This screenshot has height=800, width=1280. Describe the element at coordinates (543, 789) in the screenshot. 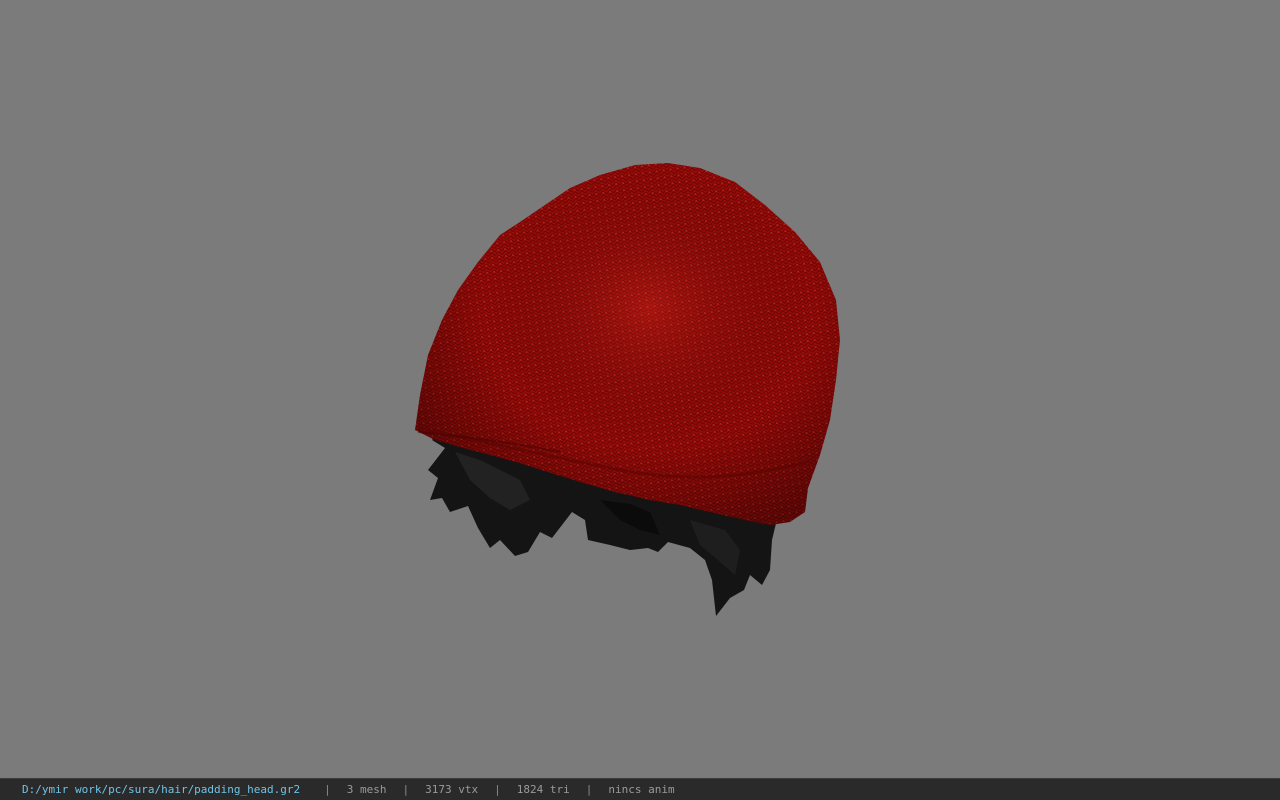

I see `triangle-count: 1824 tri` at that location.